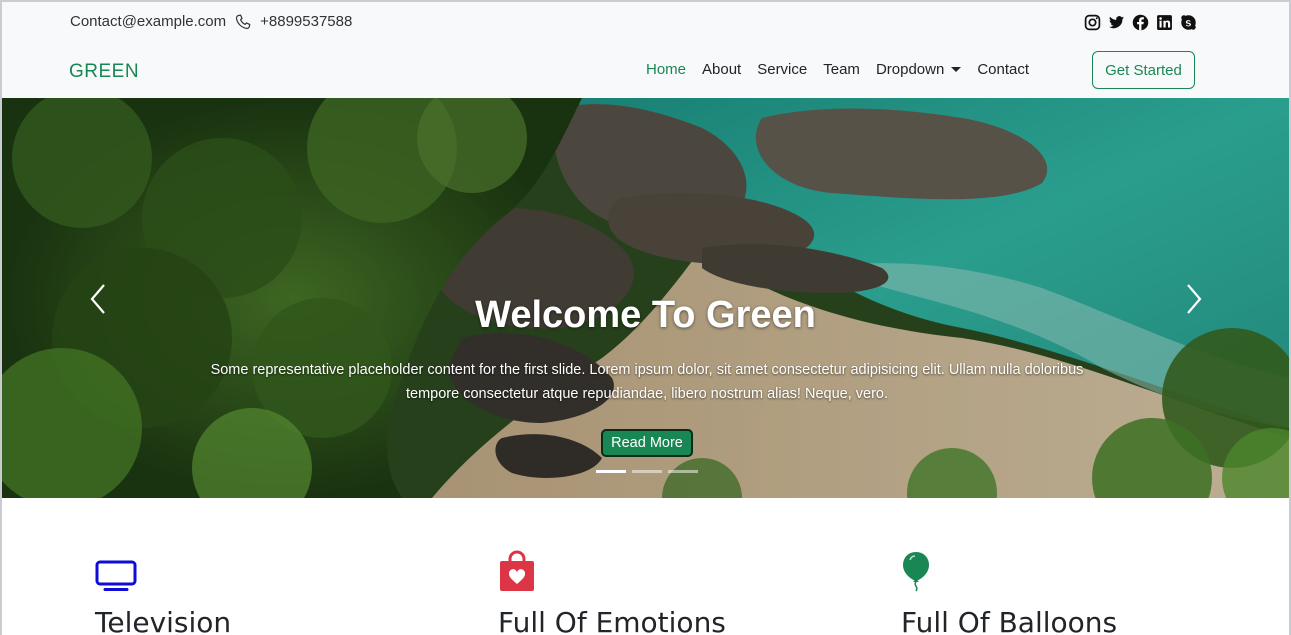 The height and width of the screenshot is (635, 1291). What do you see at coordinates (721, 69) in the screenshot?
I see `nav-about: About` at bounding box center [721, 69].